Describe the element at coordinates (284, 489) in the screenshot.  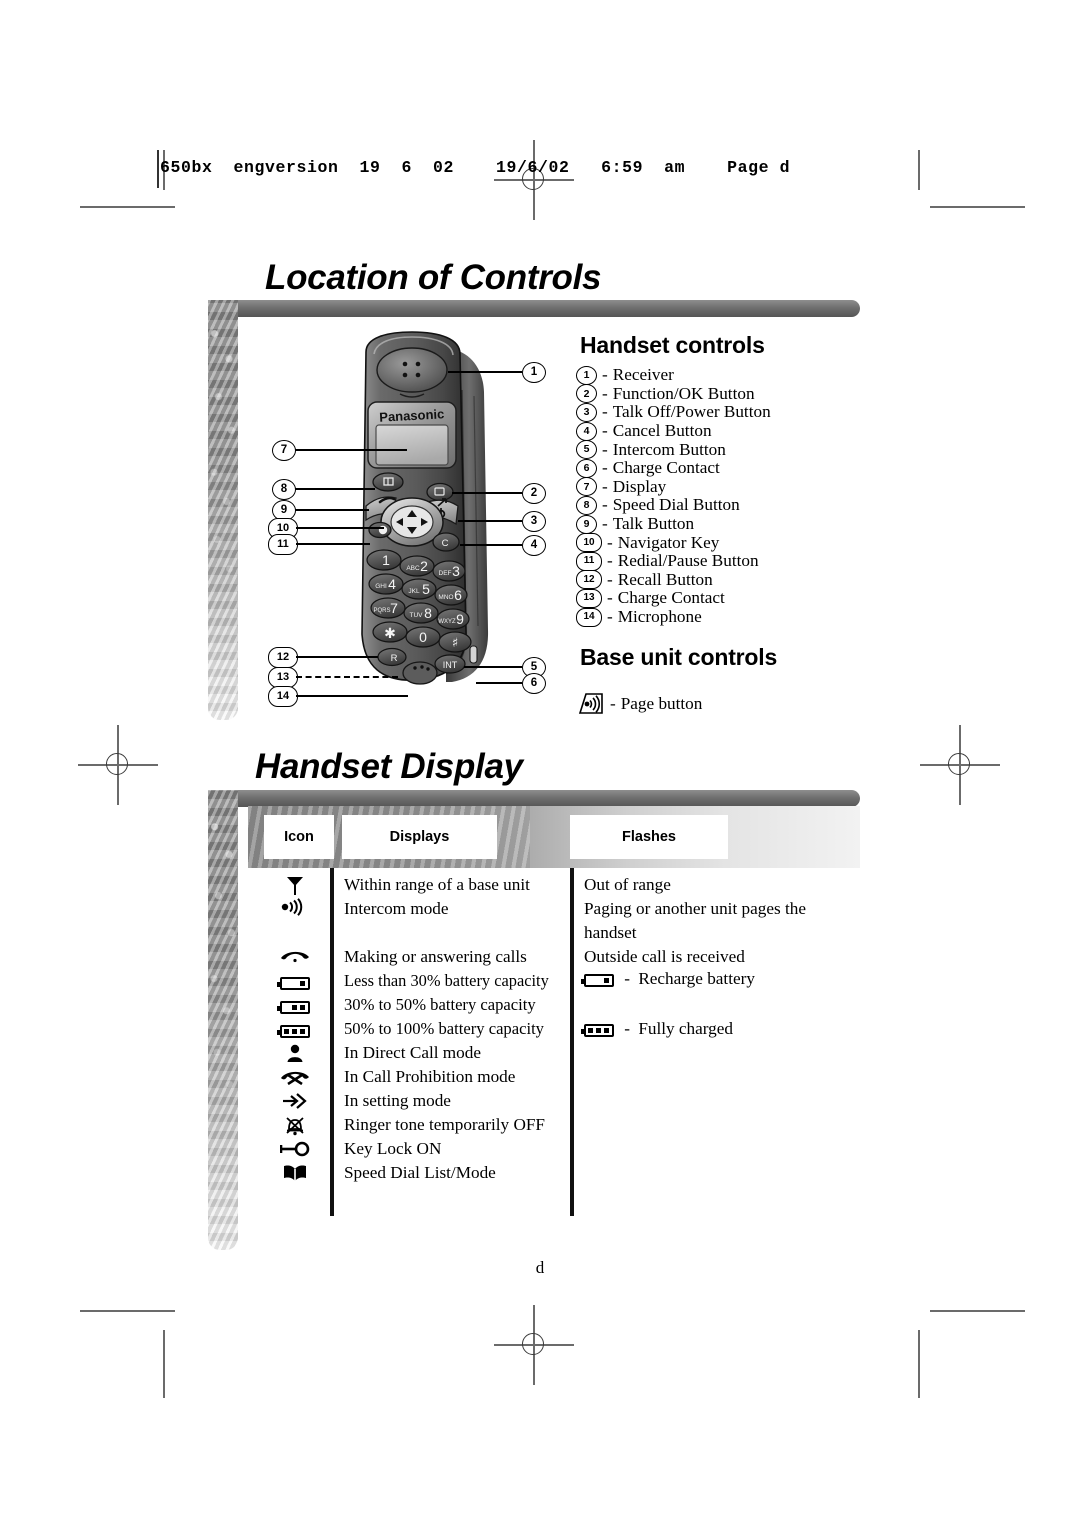
I see `callout-8: 8` at that location.